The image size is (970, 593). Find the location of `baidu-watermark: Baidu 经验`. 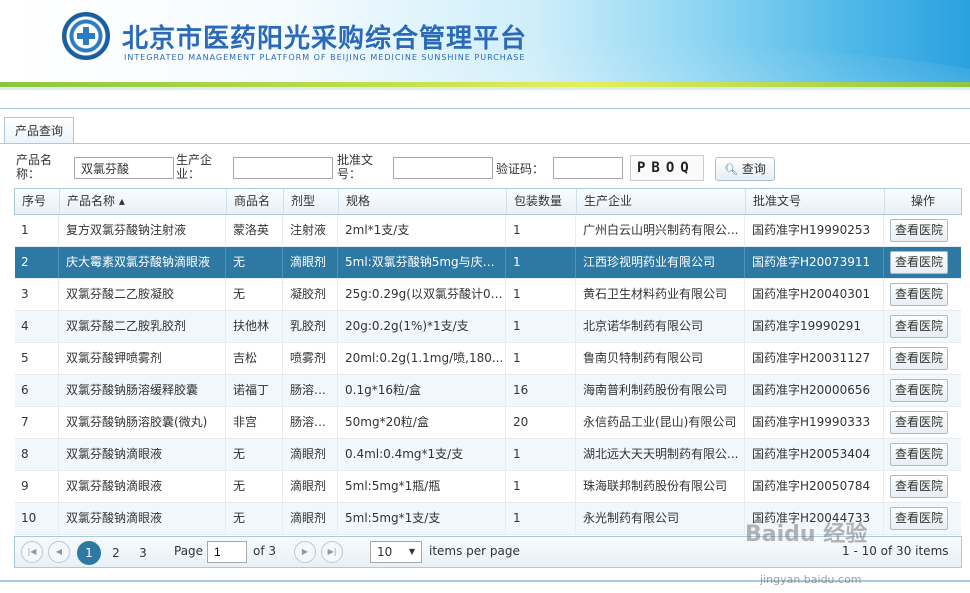

baidu-watermark: Baidu 经验 is located at coordinates (855, 546).